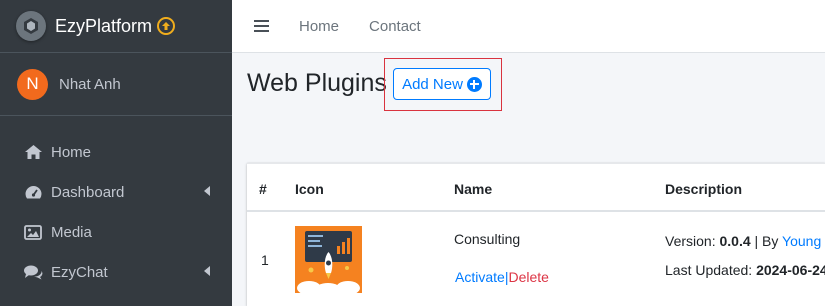 The image size is (825, 306). What do you see at coordinates (790, 270) in the screenshot?
I see `updated-value: 2024-06-24` at bounding box center [790, 270].